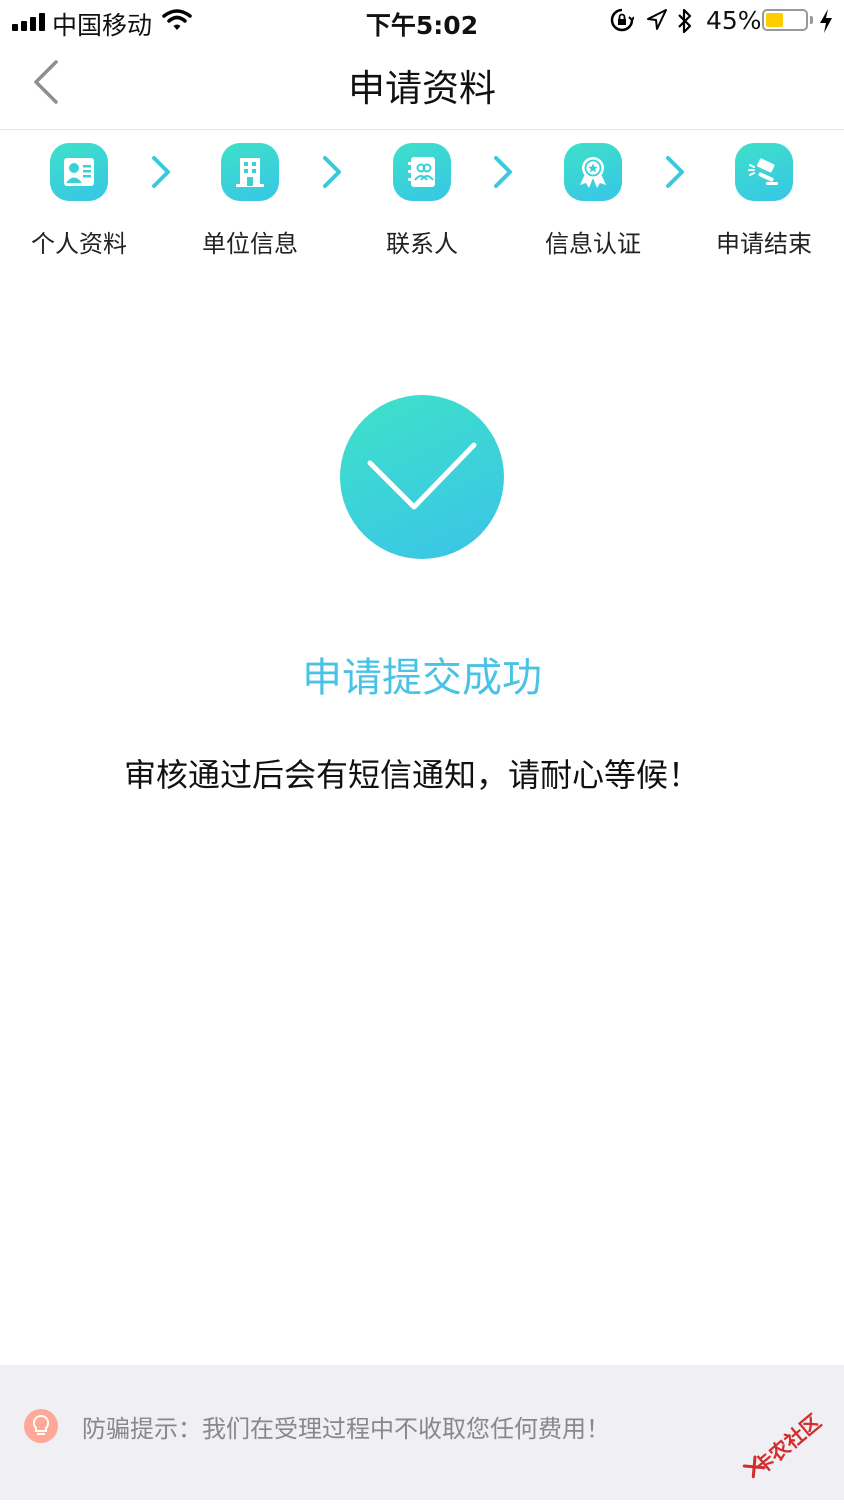 This screenshot has height=1504, width=844. Describe the element at coordinates (622, 20) in the screenshot. I see `orientation-lock-icon` at that location.